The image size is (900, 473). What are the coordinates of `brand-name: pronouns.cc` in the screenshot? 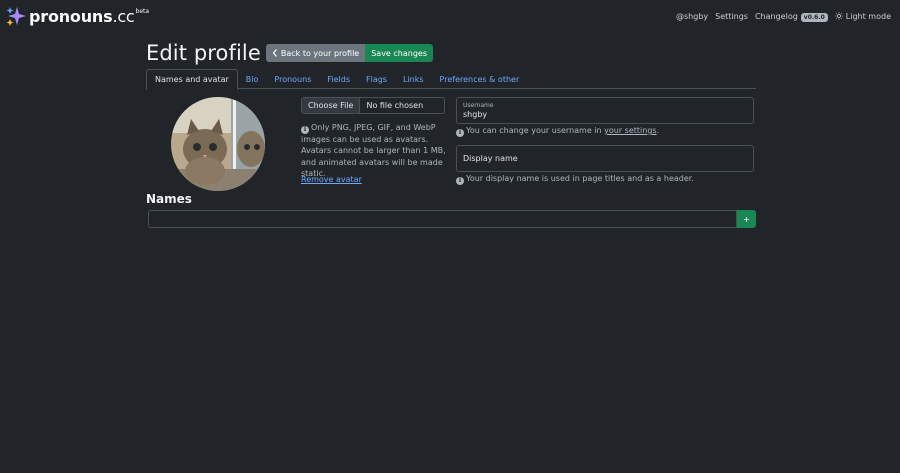 It's located at (82, 16).